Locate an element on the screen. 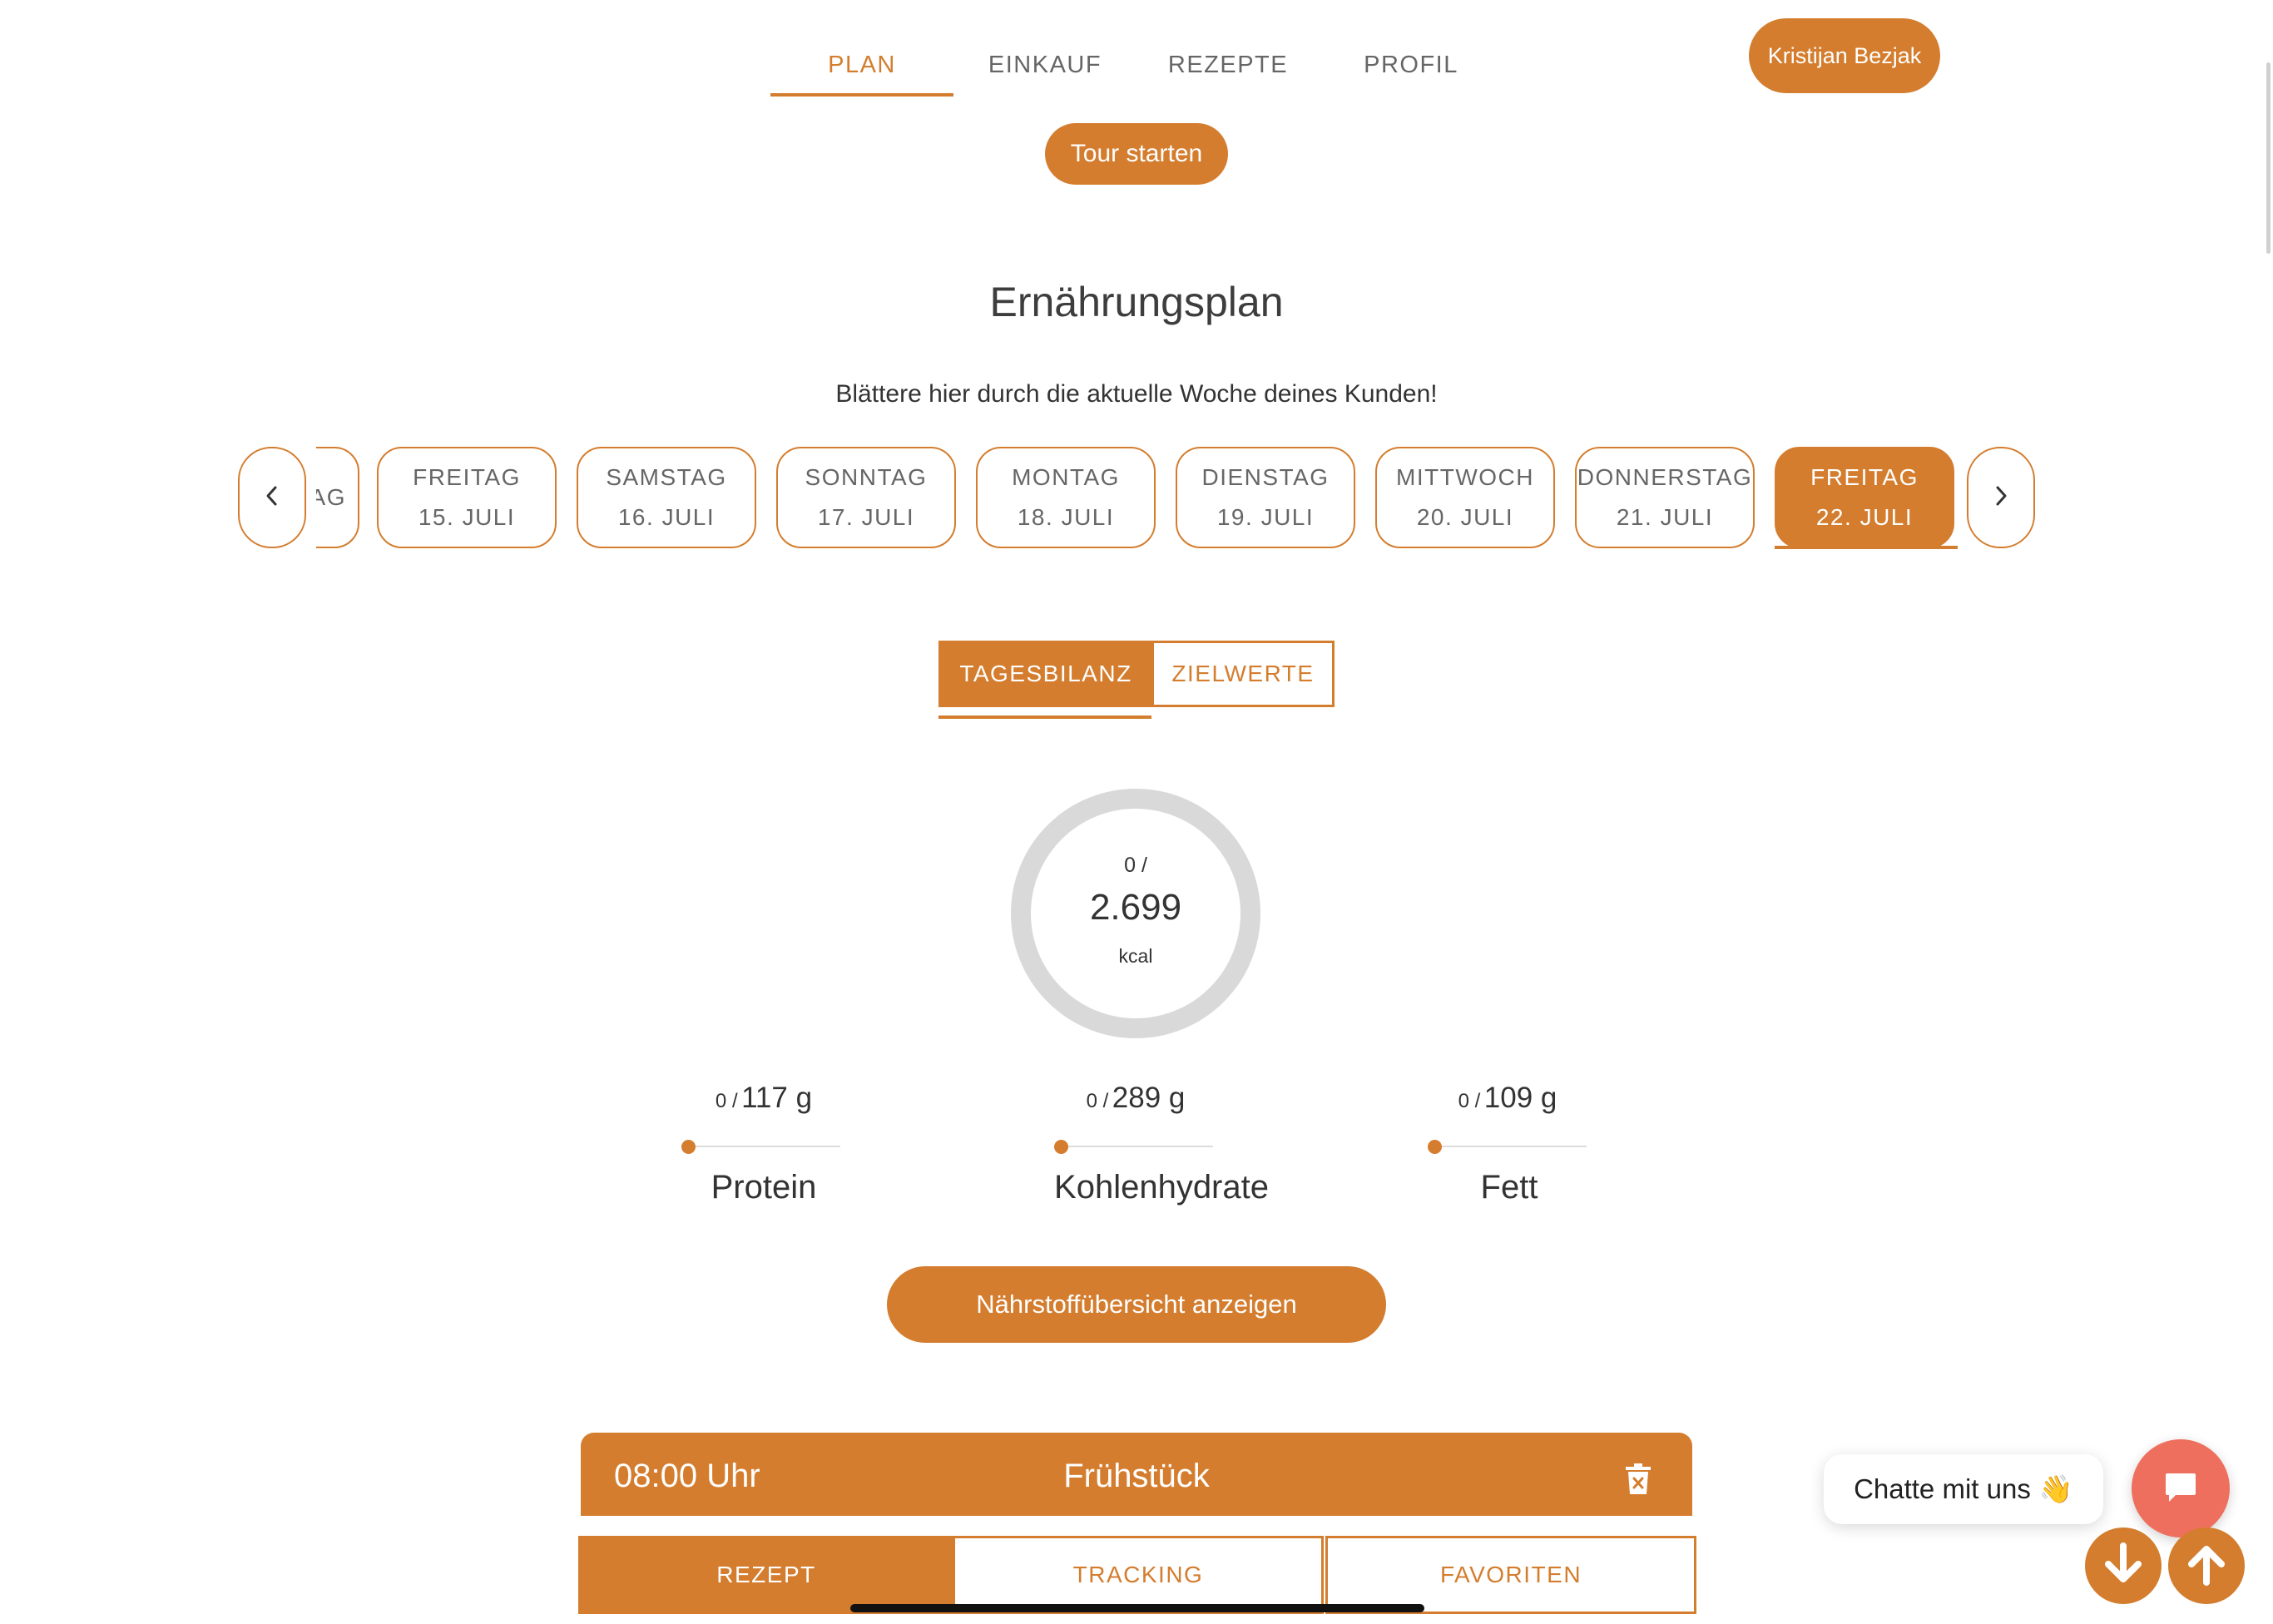  fat-current: 0 / is located at coordinates (1469, 1101).